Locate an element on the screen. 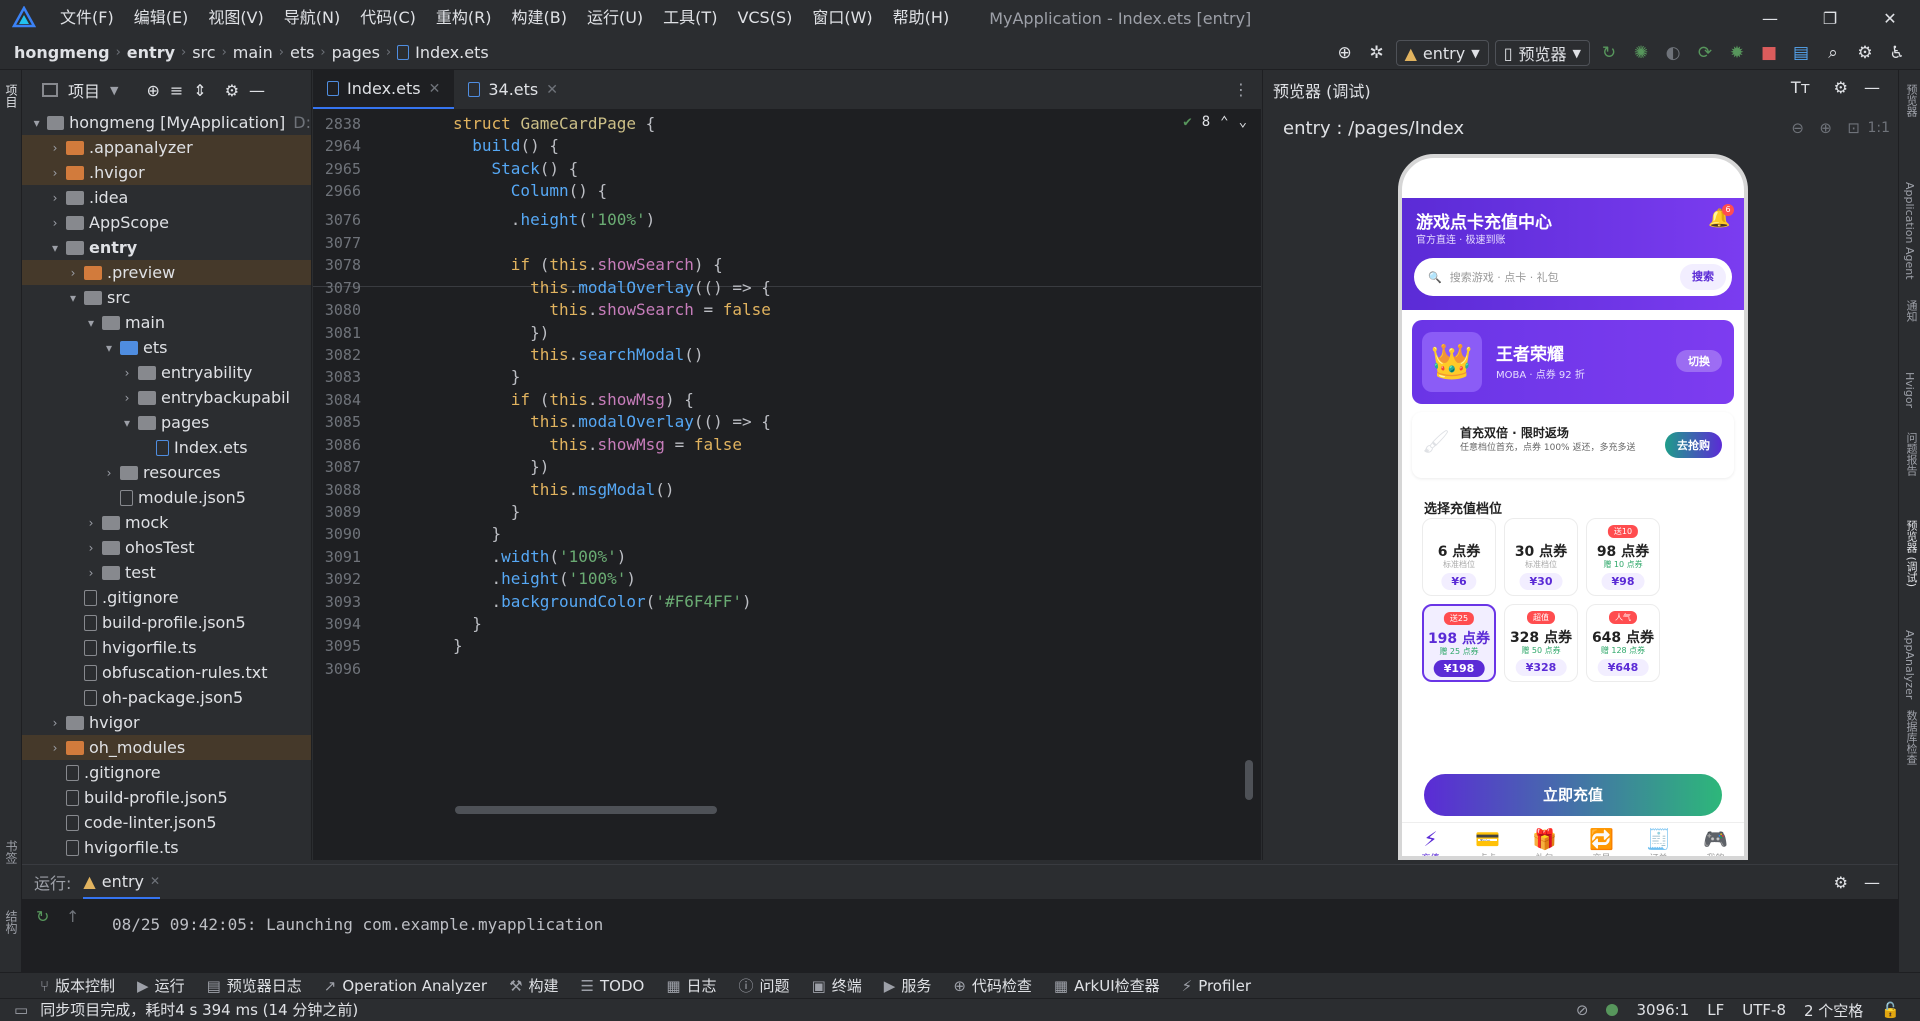 Image resolution: width=1920 pixels, height=1021 pixels. tree-item: oh-package.json5 is located at coordinates (166, 697).